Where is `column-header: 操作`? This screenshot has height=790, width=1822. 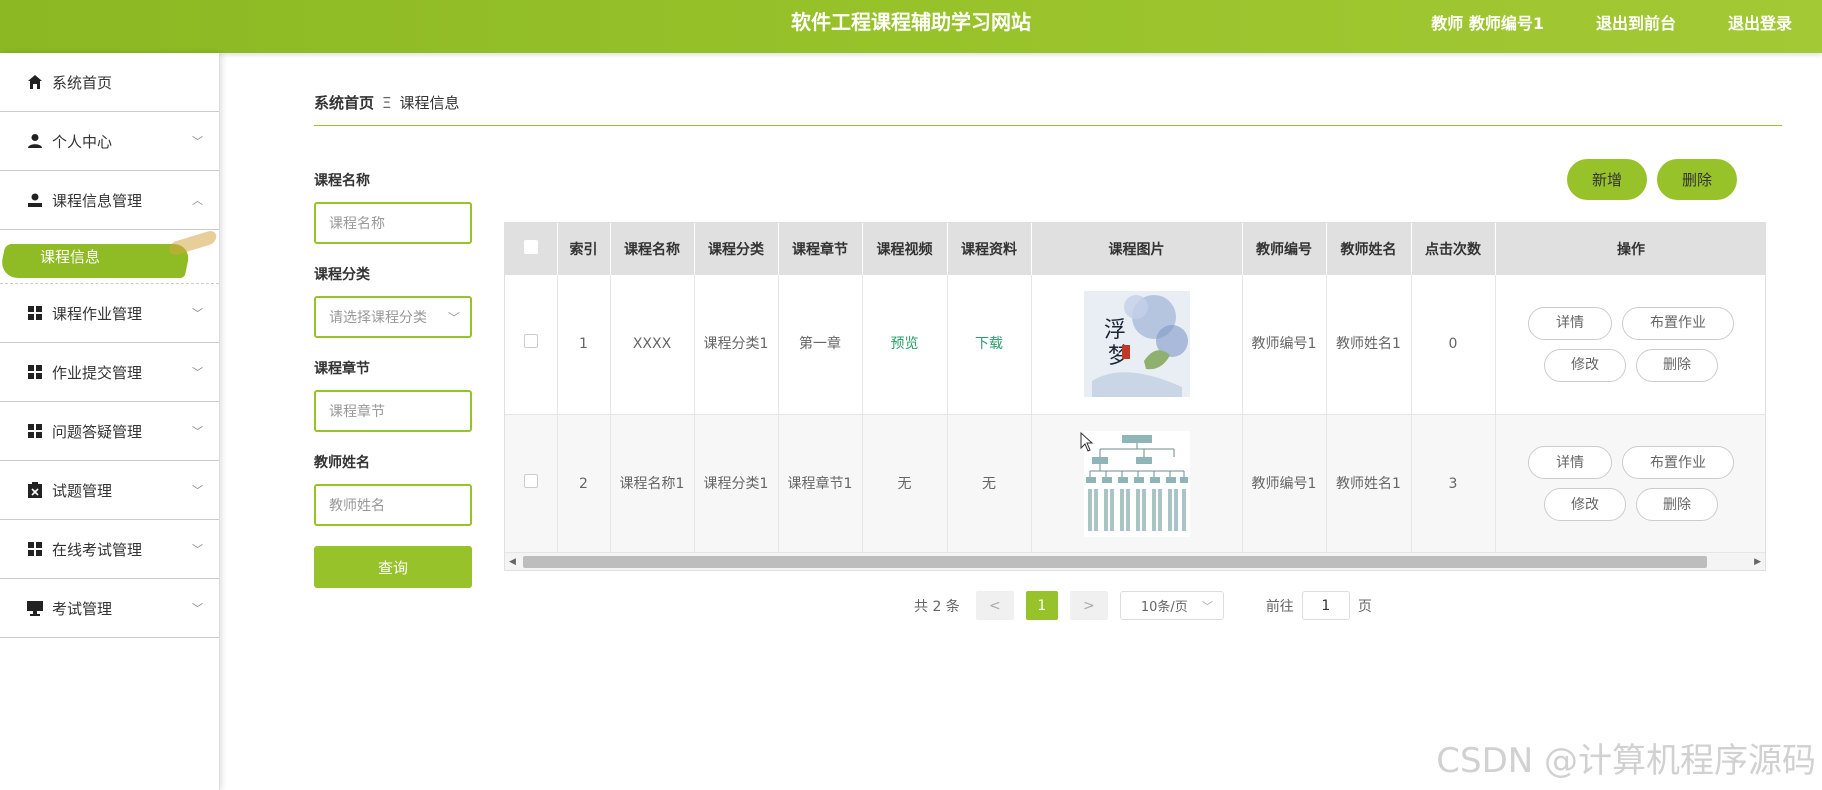
column-header: 操作 is located at coordinates (1630, 249).